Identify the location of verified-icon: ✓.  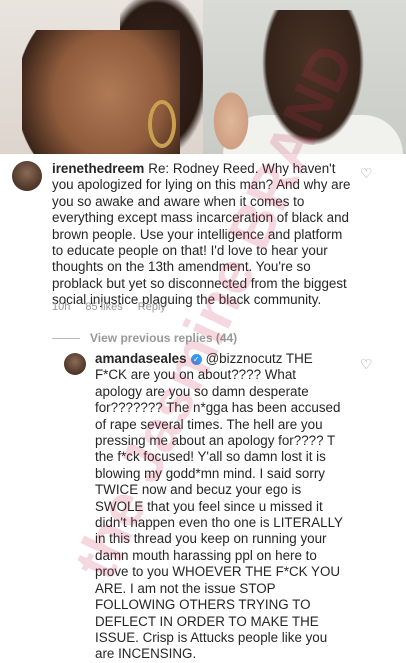
(196, 359).